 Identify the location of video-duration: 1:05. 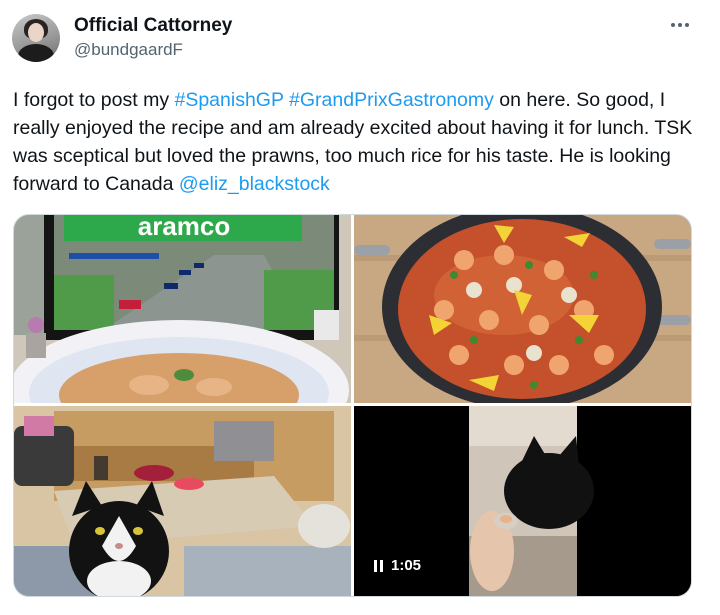
(406, 565).